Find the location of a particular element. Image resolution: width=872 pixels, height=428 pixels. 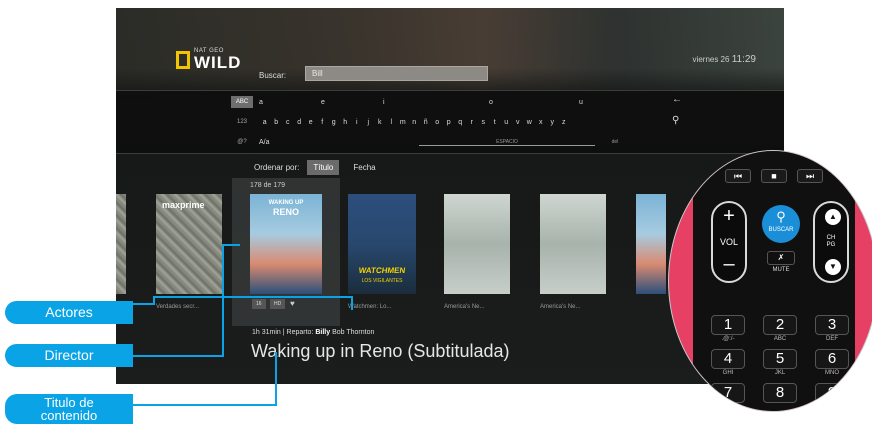

keyboard-key: m is located at coordinates (403, 122).